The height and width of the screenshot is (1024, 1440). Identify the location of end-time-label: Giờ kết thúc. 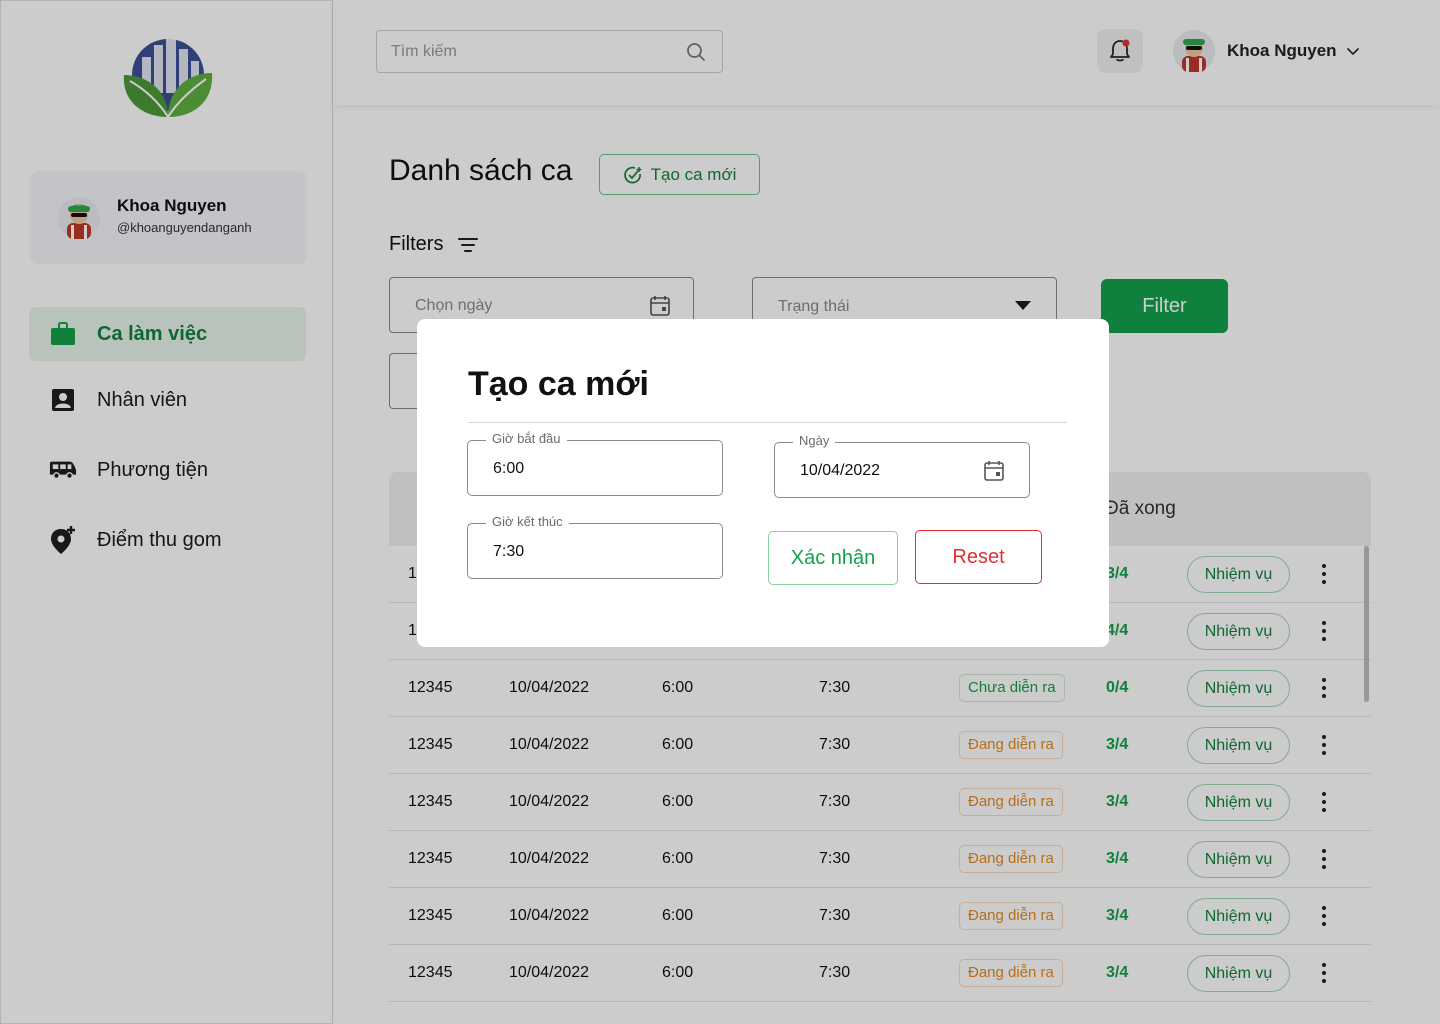
(527, 521).